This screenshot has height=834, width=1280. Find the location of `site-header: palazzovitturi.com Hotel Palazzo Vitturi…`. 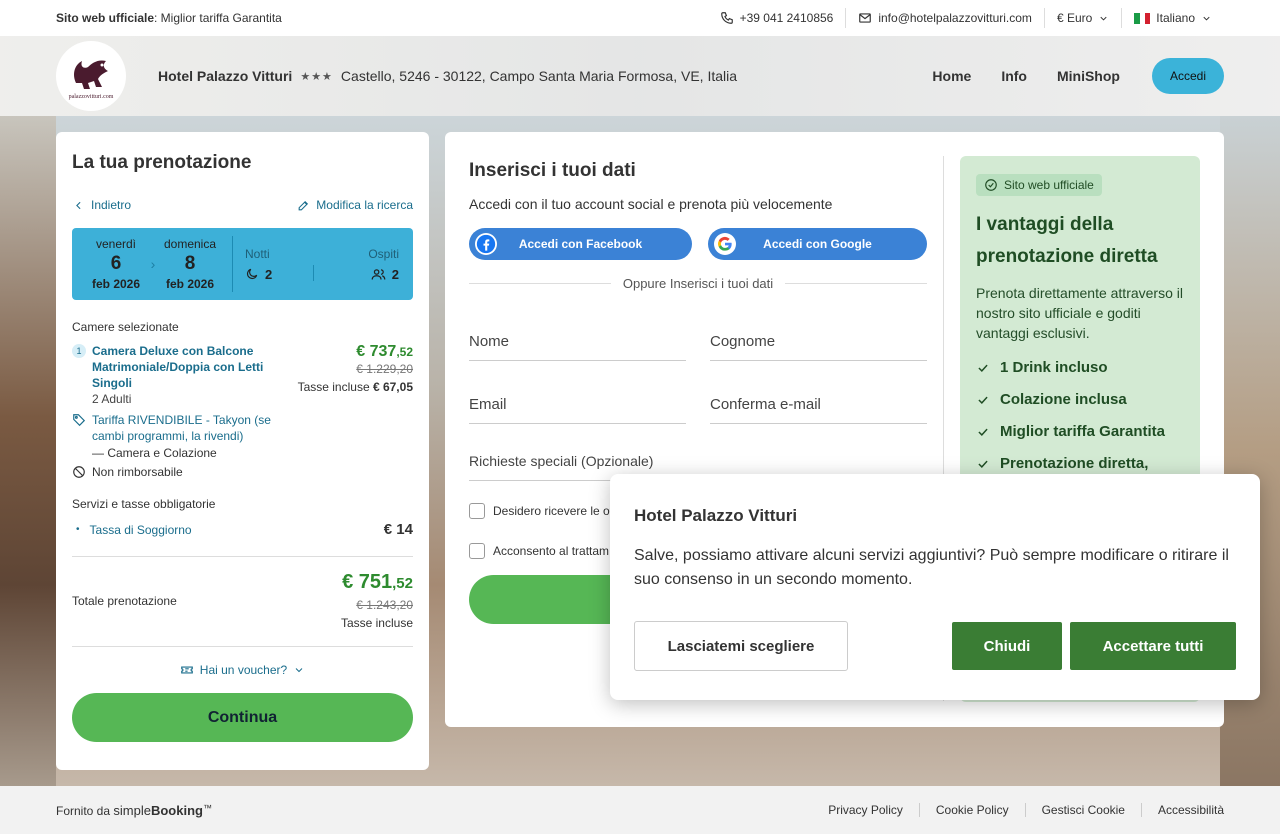

site-header: palazzovitturi.com Hotel Palazzo Vitturi… is located at coordinates (640, 76).